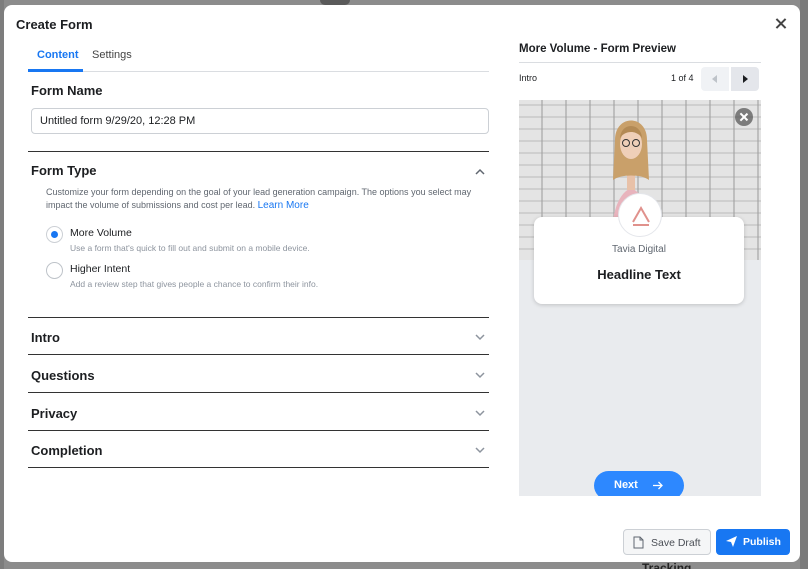 This screenshot has height=569, width=808. Describe the element at coordinates (54, 413) in the screenshot. I see `section-privacy-title: Privacy` at that location.